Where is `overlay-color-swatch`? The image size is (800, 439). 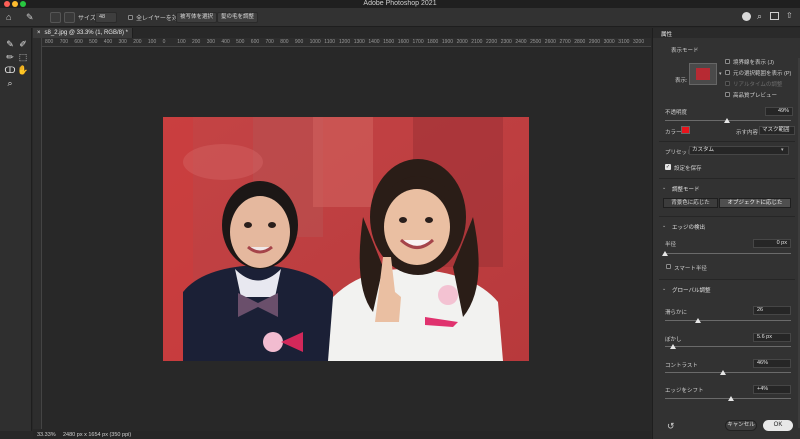 overlay-color-swatch is located at coordinates (685, 130).